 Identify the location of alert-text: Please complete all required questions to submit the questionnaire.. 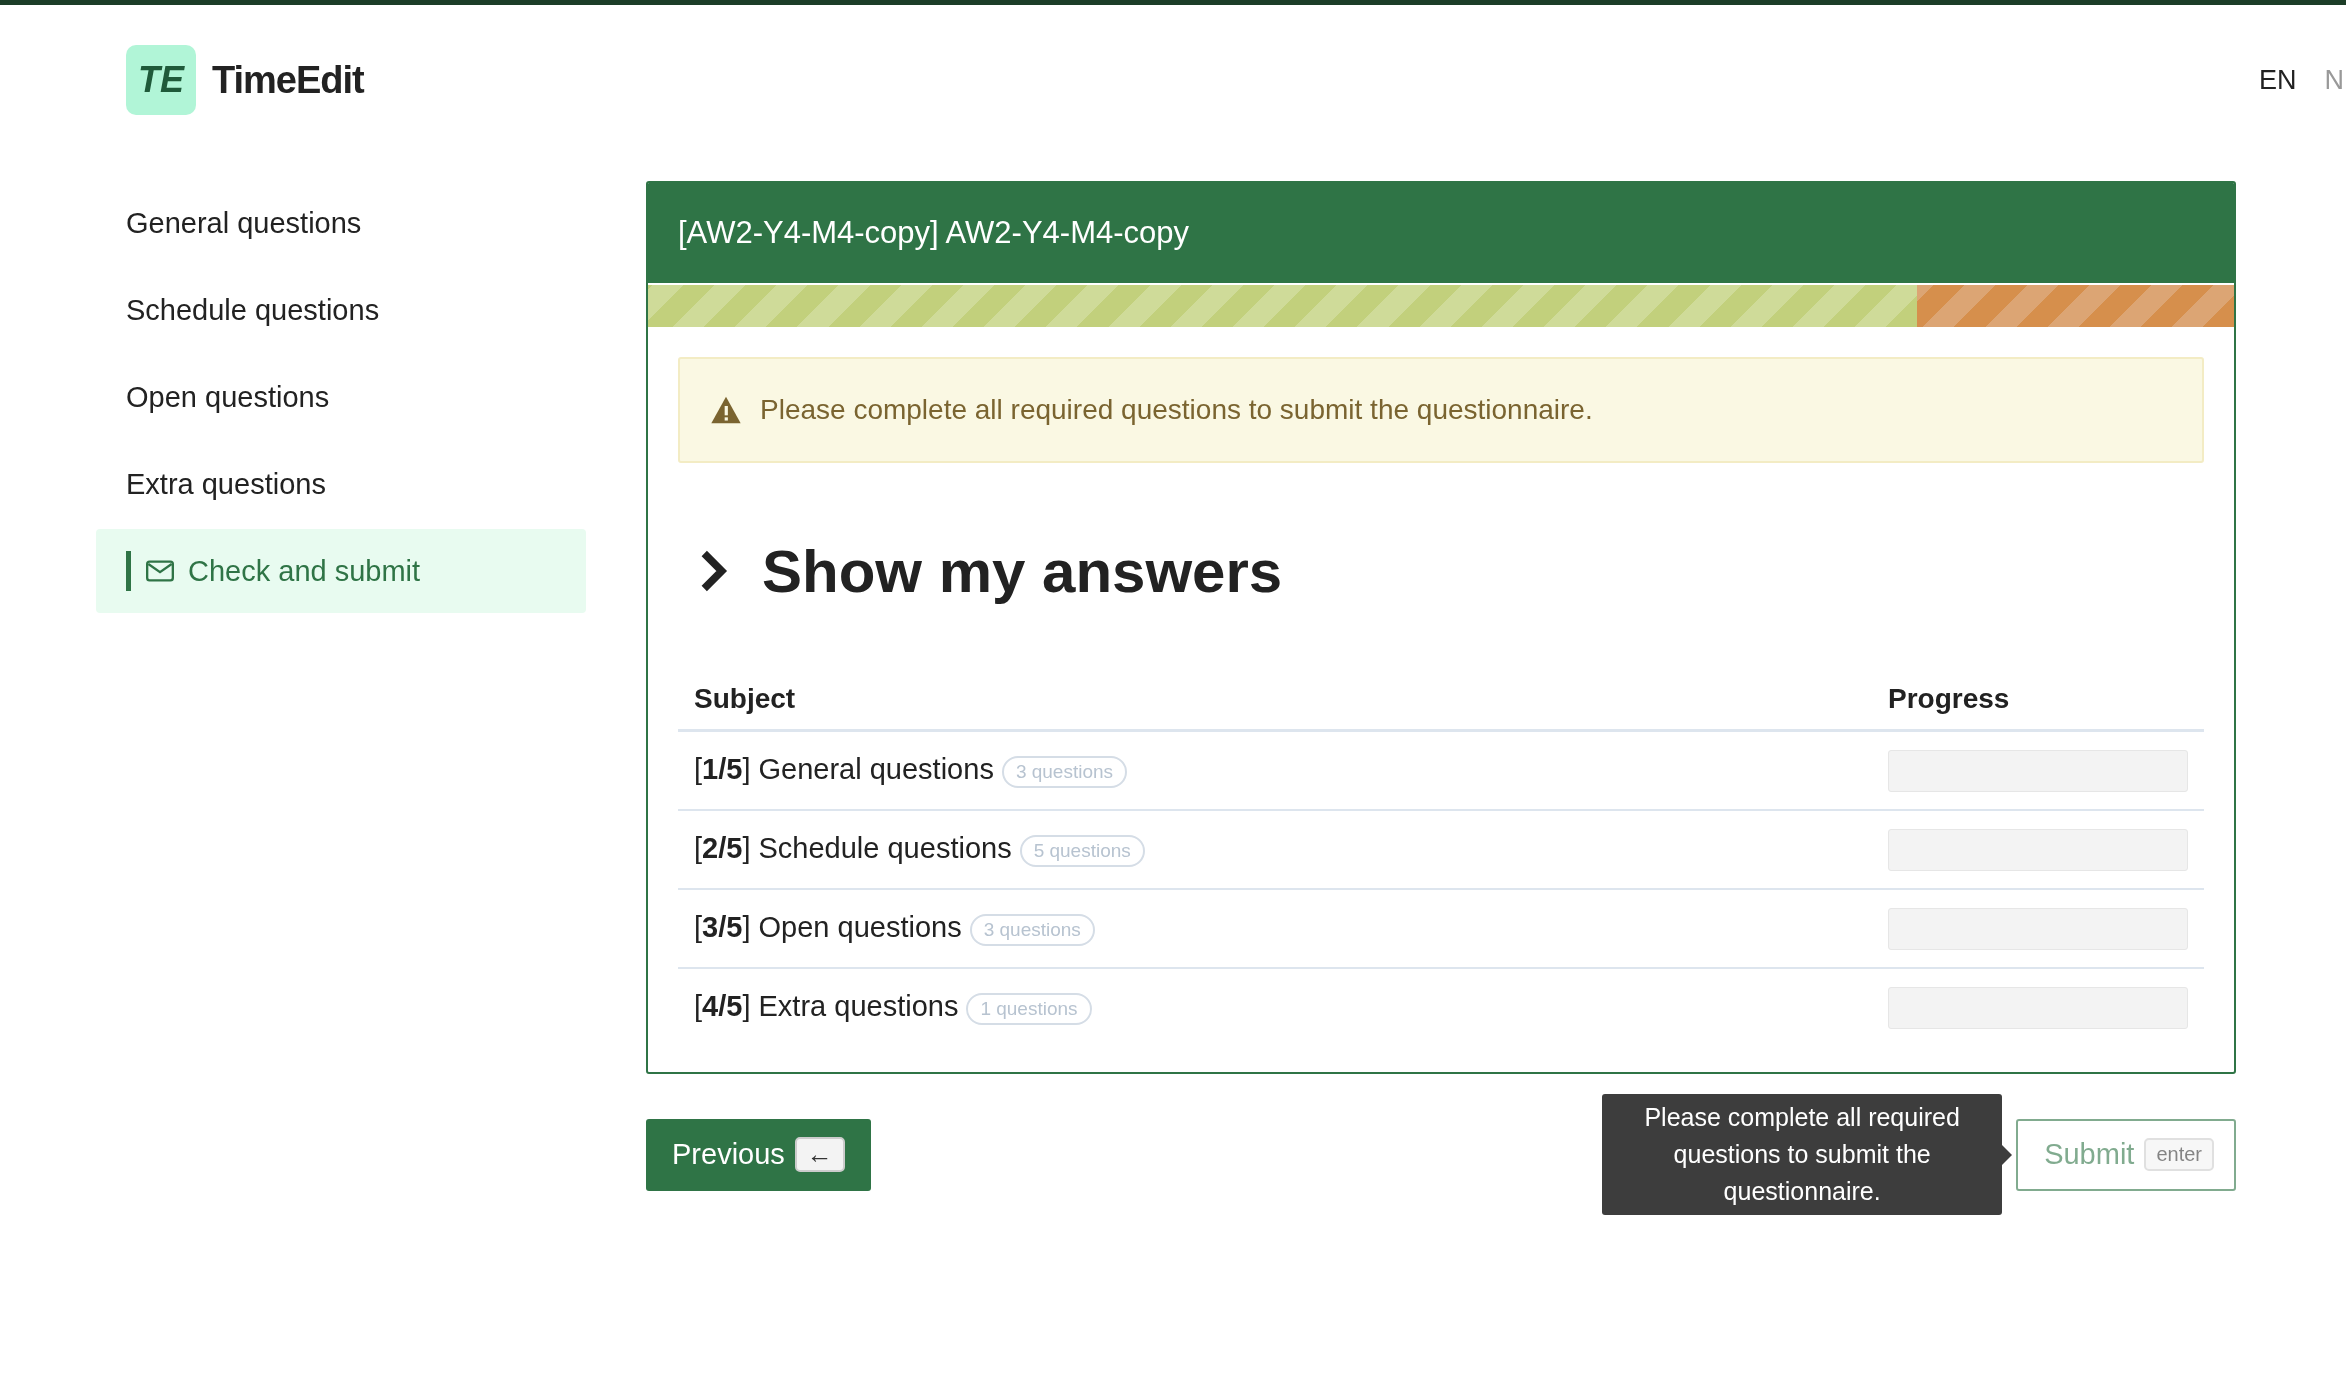
(1176, 410).